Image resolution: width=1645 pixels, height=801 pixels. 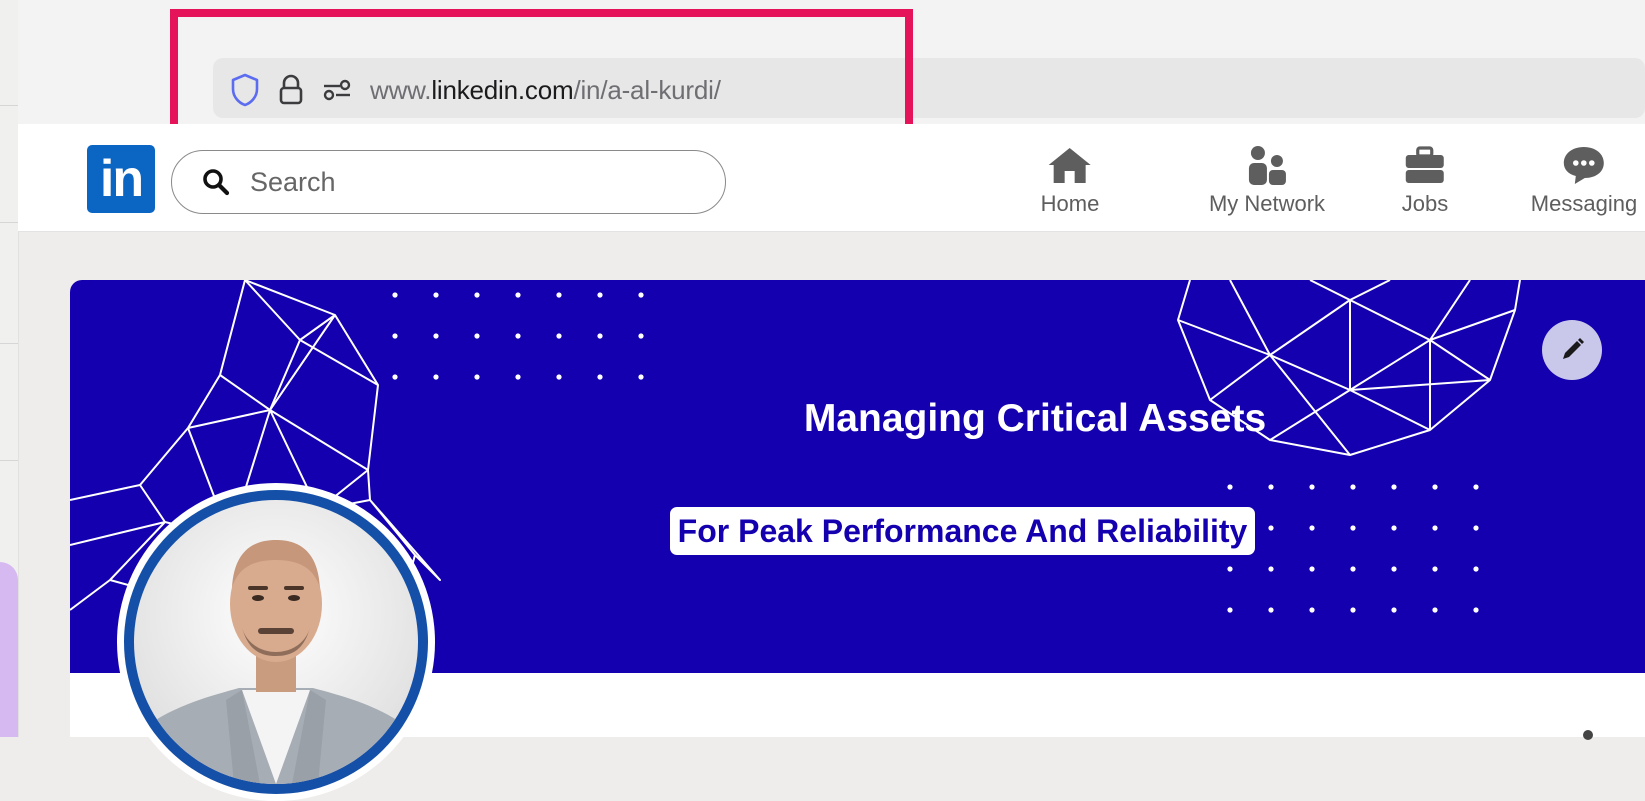 I want to click on nav-home-label: Home, so click(x=1070, y=203).